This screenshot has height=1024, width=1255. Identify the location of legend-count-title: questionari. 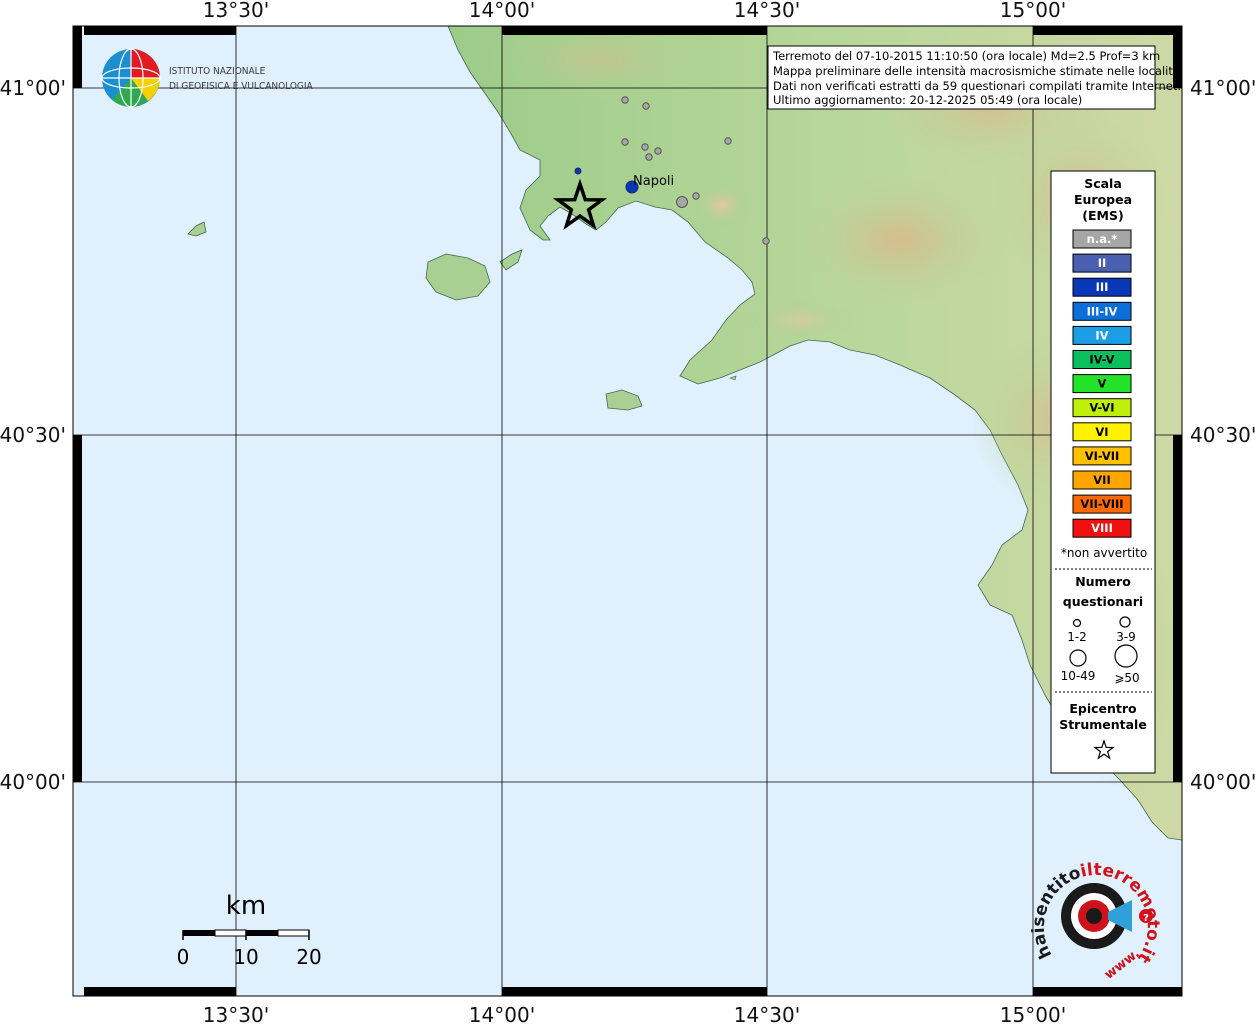
(1103, 601).